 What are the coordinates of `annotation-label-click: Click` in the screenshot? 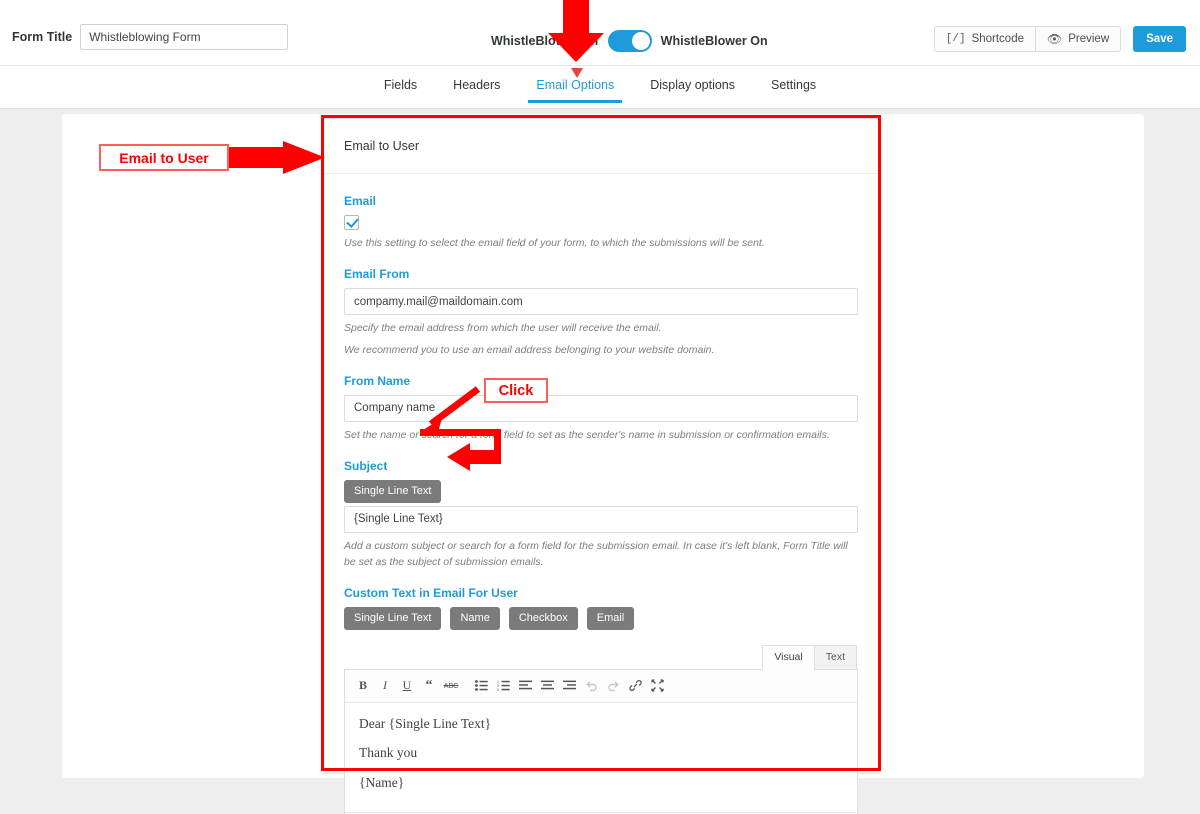 It's located at (516, 390).